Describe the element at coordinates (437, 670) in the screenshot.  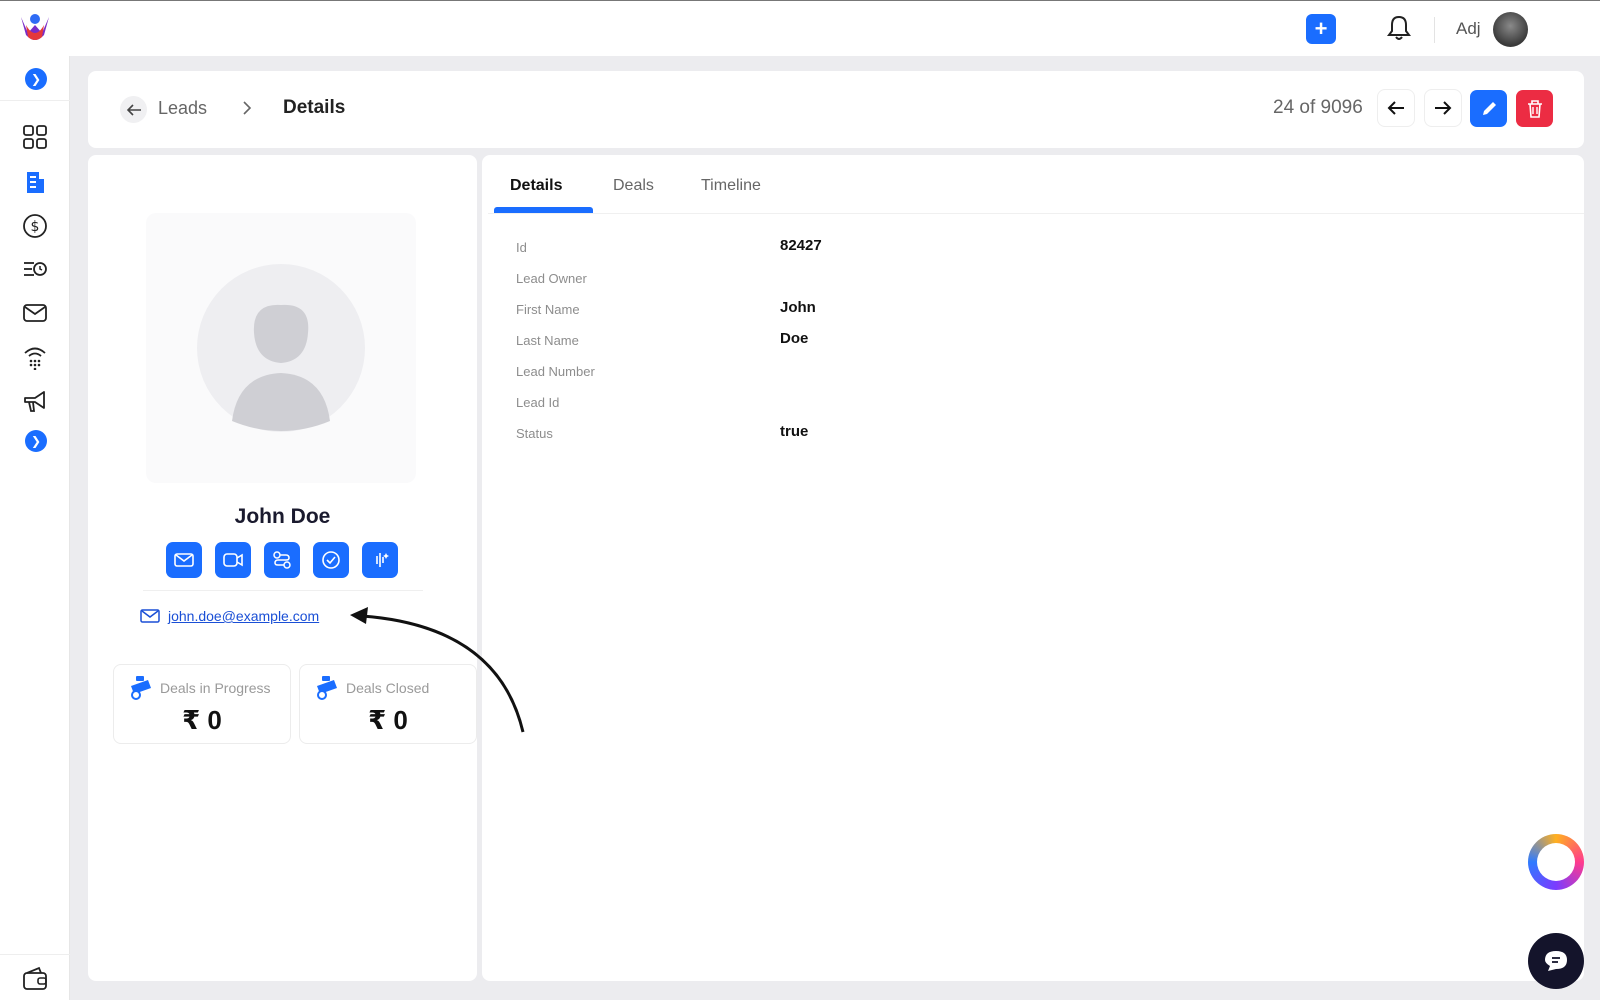
I see `annotation-arrow` at that location.